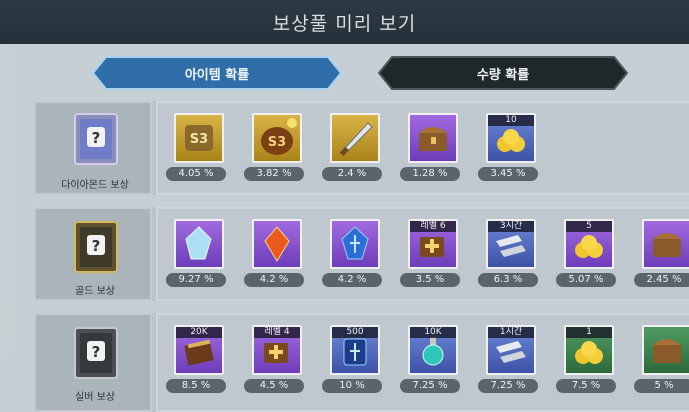 The image size is (689, 412). I want to click on quantity-badge: 10, so click(511, 120).